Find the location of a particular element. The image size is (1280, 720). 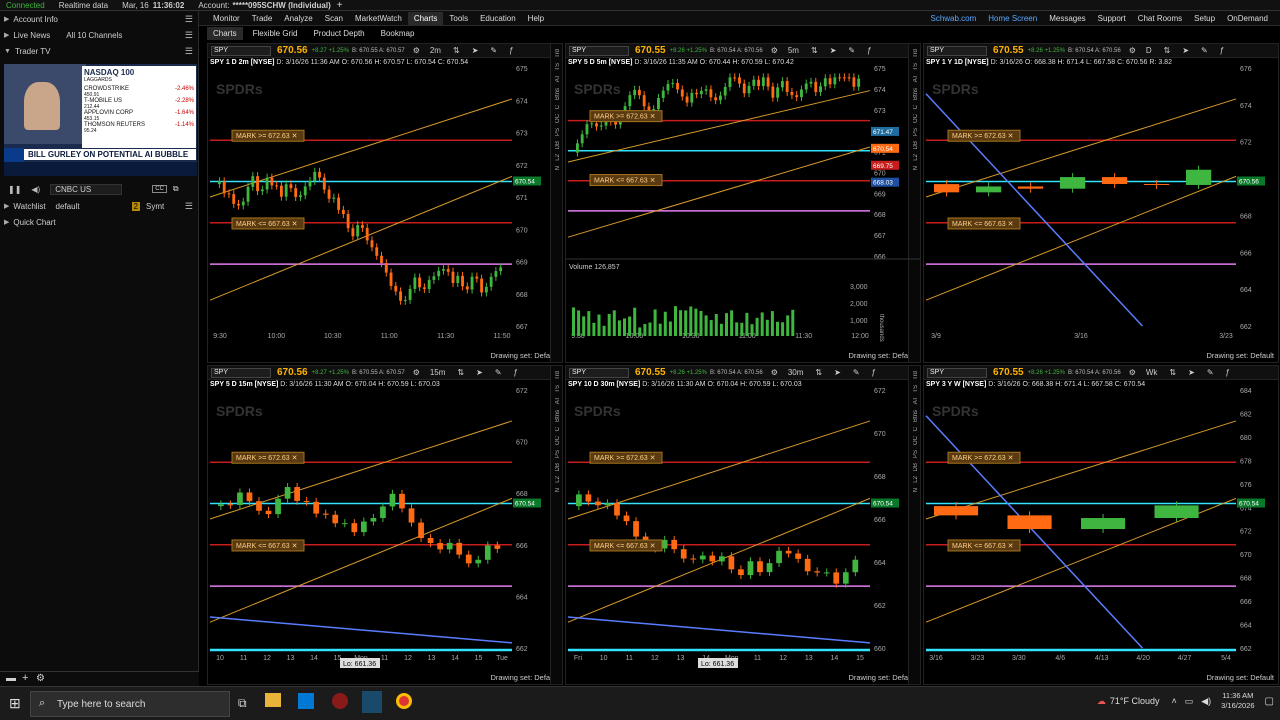

subtab-product-depth: Product Depth is located at coordinates (338, 33).